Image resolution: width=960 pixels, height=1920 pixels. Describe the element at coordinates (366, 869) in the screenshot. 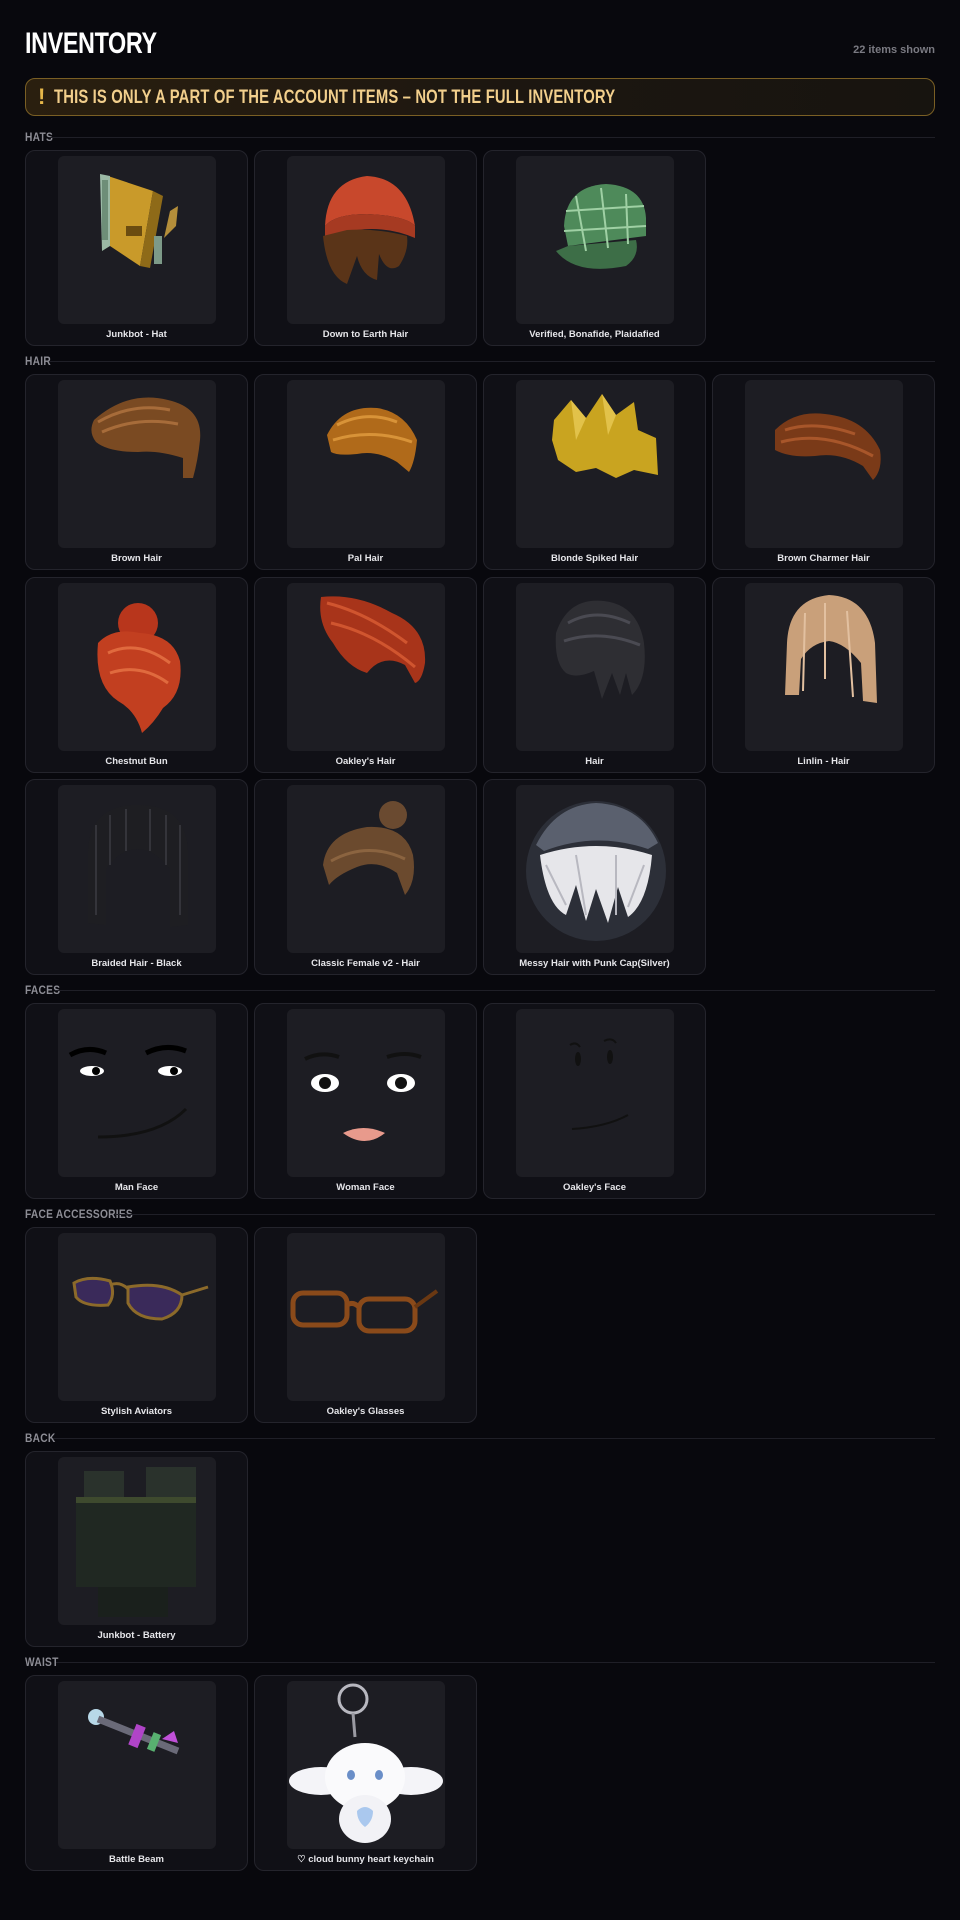

I see `classic-female-hair-icon` at that location.